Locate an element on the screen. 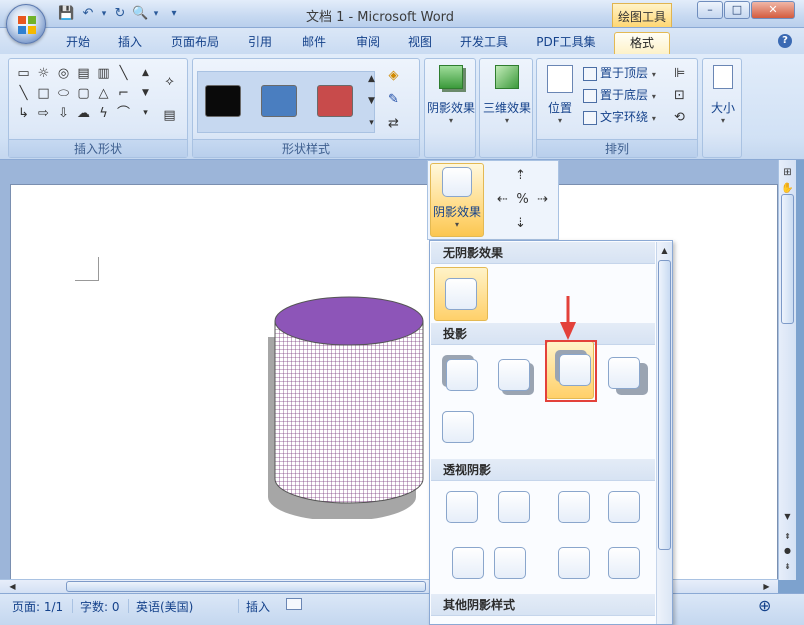 The height and width of the screenshot is (625, 804). no-shadow-option is located at coordinates (461, 294).